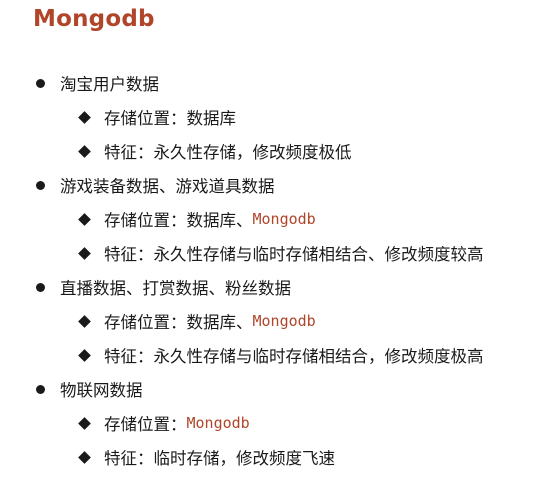 This screenshot has width=540, height=492. I want to click on section-label: 物联网数据, so click(101, 390).